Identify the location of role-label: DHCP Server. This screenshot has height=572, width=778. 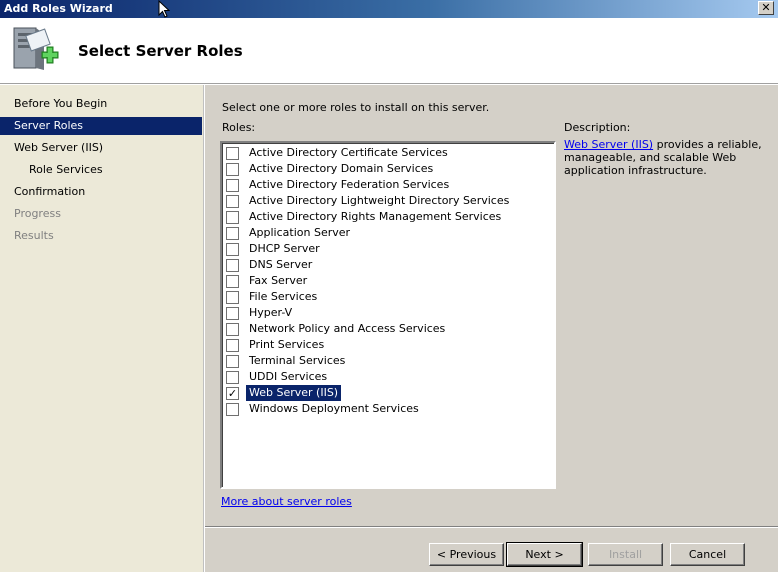
(284, 248).